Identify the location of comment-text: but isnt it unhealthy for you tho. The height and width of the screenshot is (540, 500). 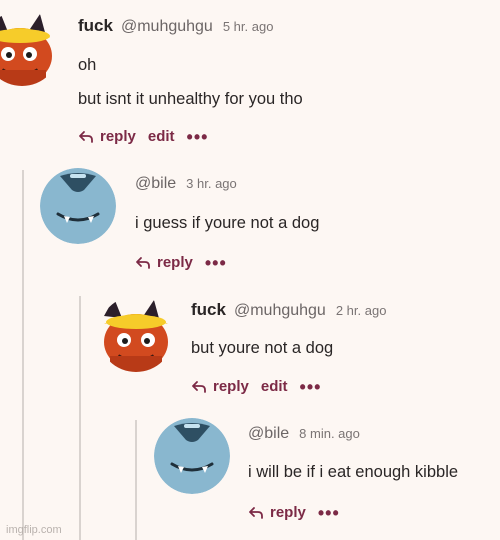
(190, 99).